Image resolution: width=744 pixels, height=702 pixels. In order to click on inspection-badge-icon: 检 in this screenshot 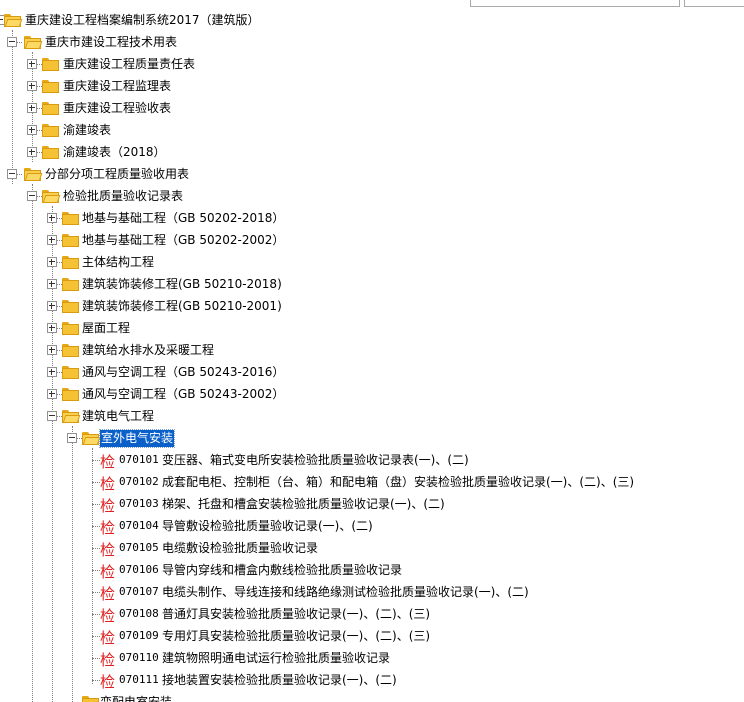, I will do `click(108, 462)`.